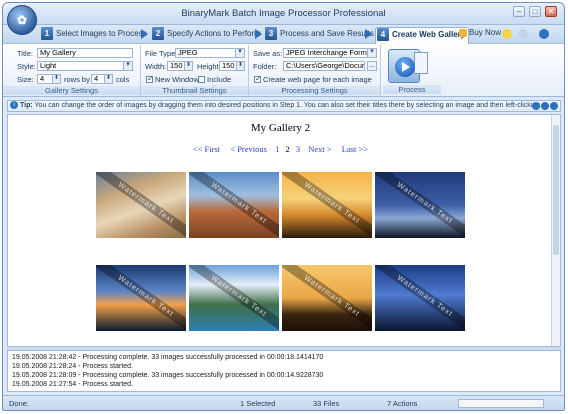  Describe the element at coordinates (535, 11) in the screenshot. I see `maximize-button: □` at that location.